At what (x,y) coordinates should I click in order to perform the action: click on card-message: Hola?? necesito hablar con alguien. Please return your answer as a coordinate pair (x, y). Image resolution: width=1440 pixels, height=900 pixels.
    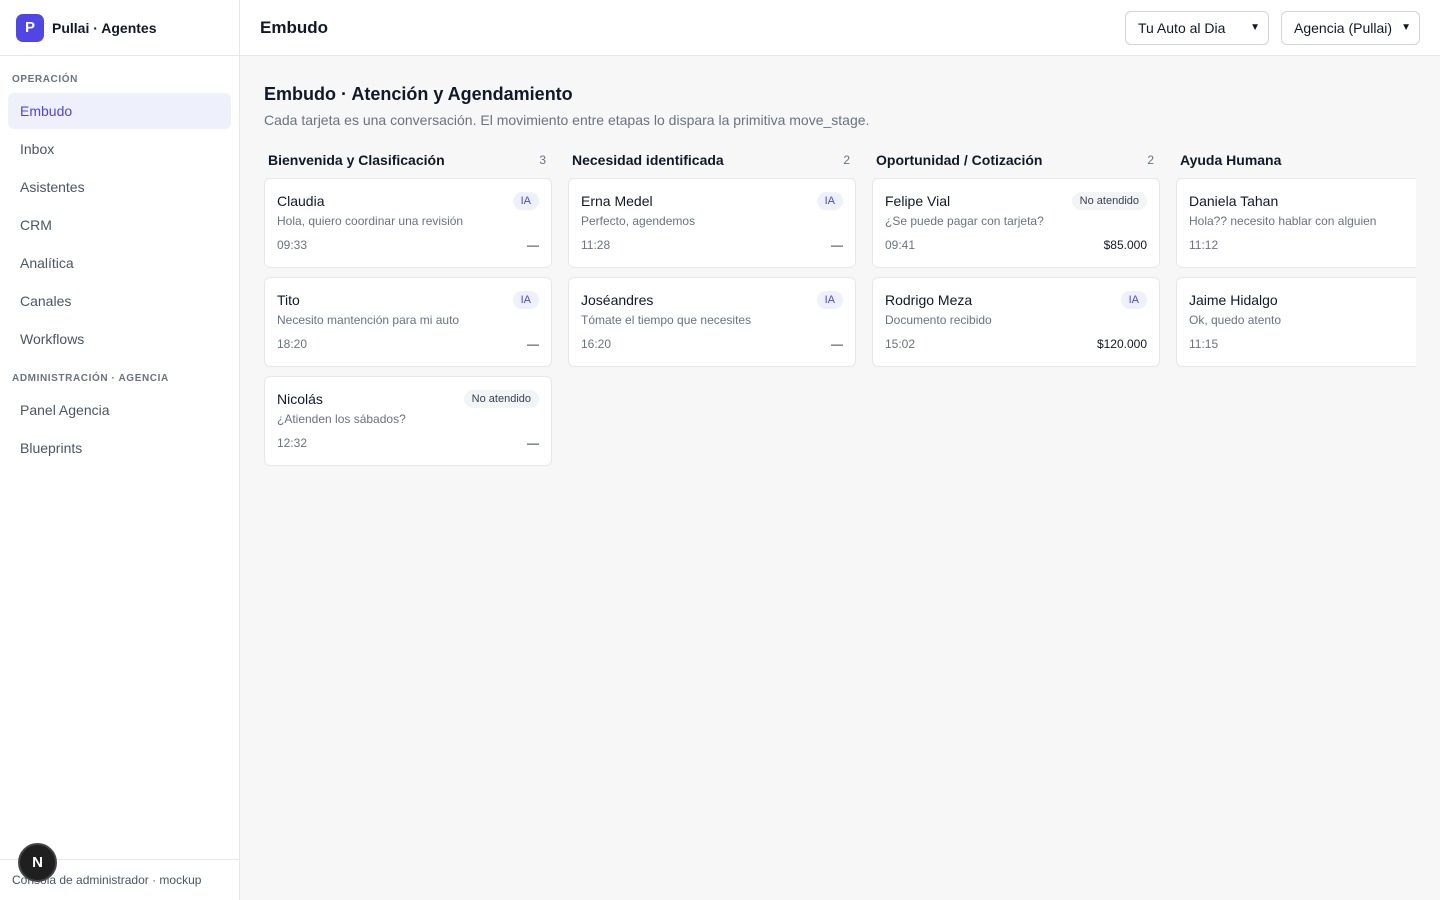
    Looking at the image, I should click on (1283, 221).